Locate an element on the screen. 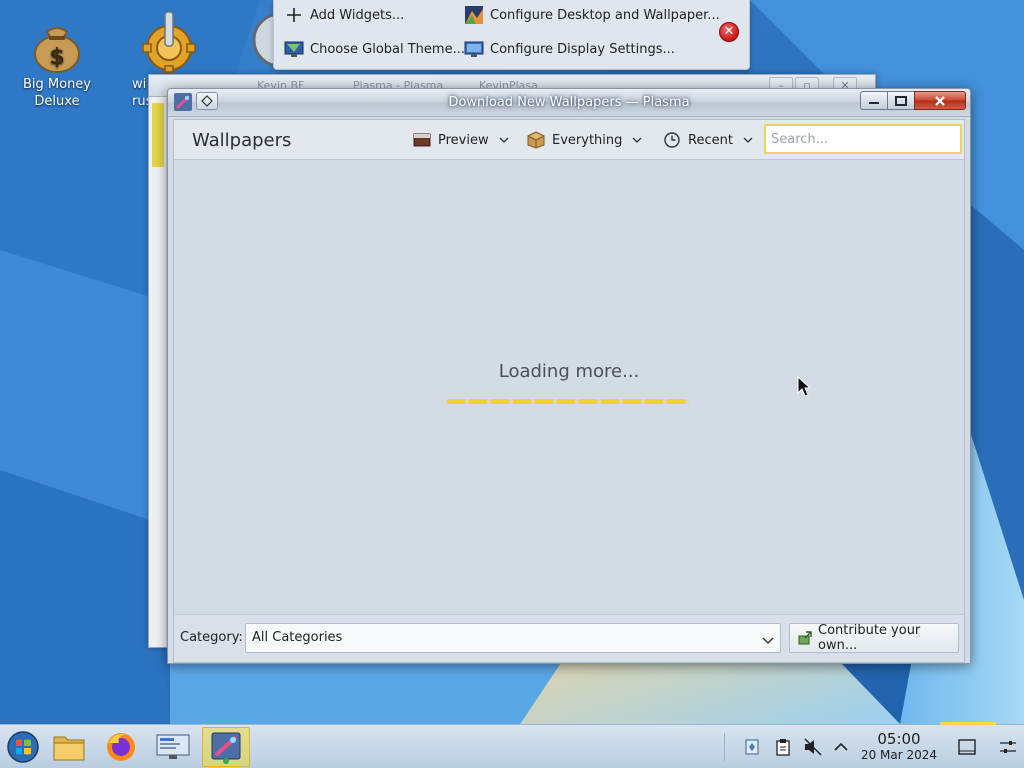  category-select: All Categories is located at coordinates (513, 638).